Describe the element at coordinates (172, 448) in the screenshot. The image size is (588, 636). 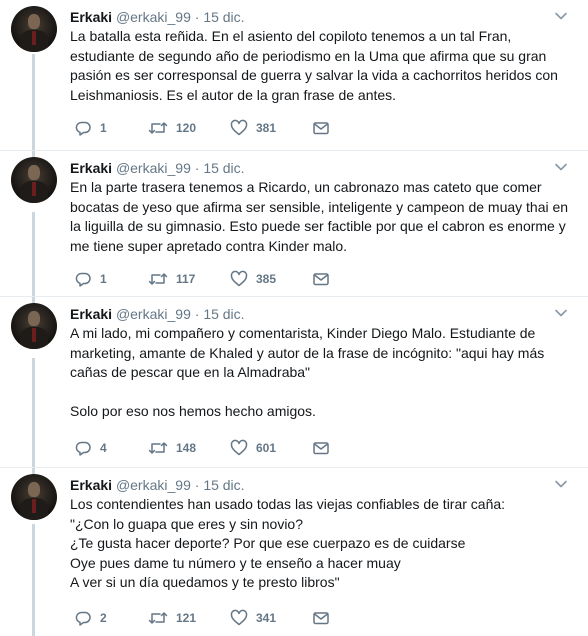
I see `retweet-button: 148` at that location.